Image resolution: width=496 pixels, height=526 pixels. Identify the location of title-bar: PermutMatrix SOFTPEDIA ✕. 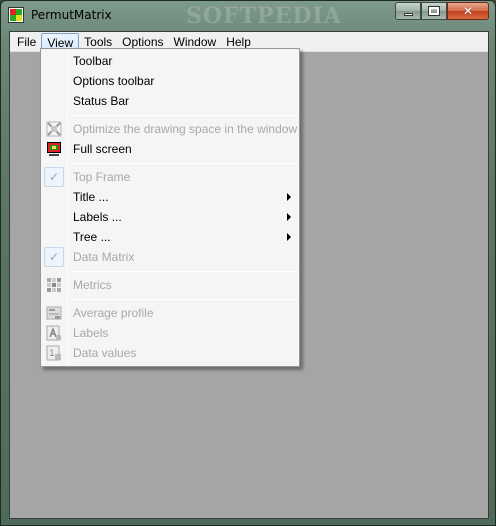
(248, 15).